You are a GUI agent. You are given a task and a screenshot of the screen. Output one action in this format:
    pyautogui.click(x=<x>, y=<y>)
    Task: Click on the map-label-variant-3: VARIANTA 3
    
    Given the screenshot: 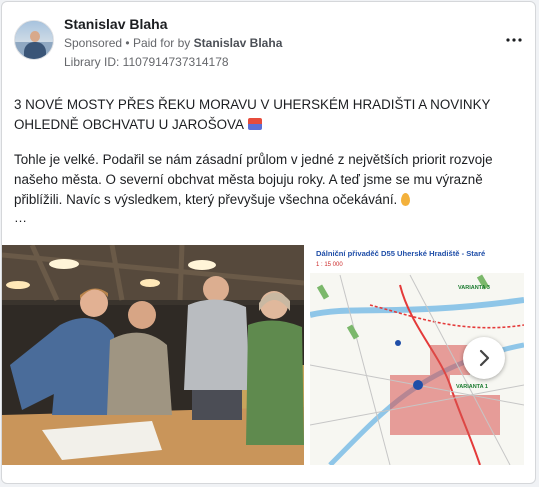 What is the action you would take?
    pyautogui.click(x=474, y=288)
    